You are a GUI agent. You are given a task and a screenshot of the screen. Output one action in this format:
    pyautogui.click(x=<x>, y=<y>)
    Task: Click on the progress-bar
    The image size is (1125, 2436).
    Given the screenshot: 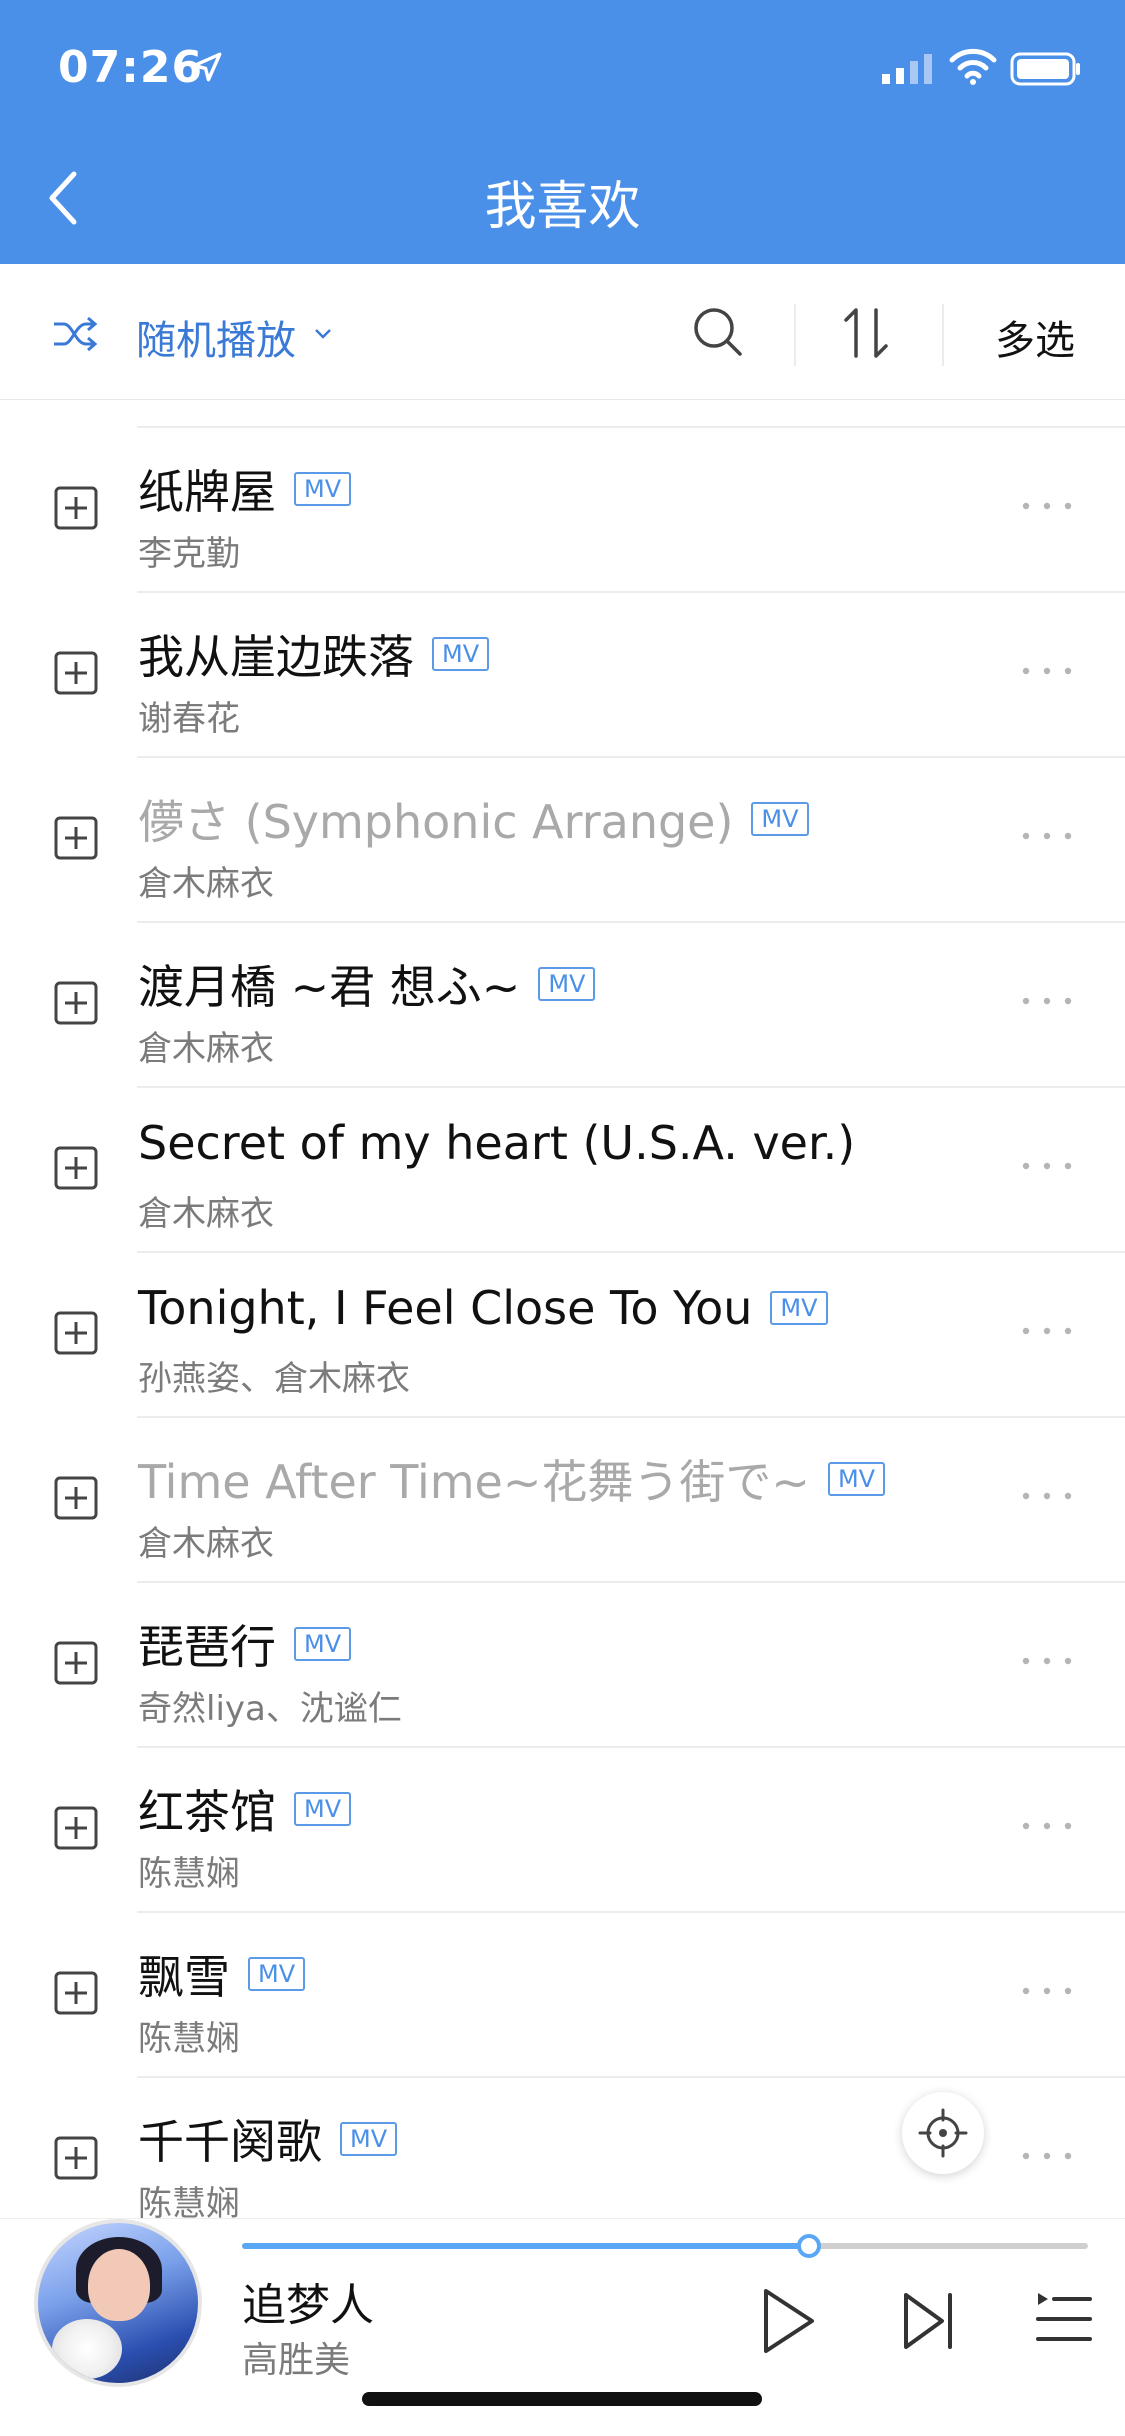 What is the action you would take?
    pyautogui.click(x=665, y=2246)
    